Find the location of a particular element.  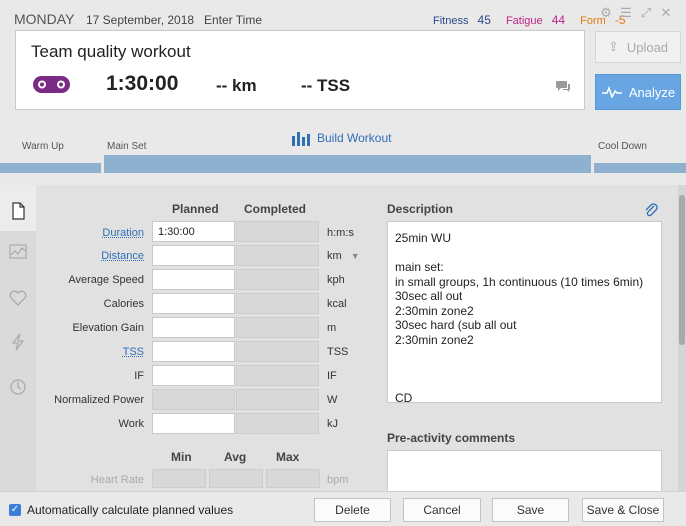

hr-unit: bpm is located at coordinates (338, 480).